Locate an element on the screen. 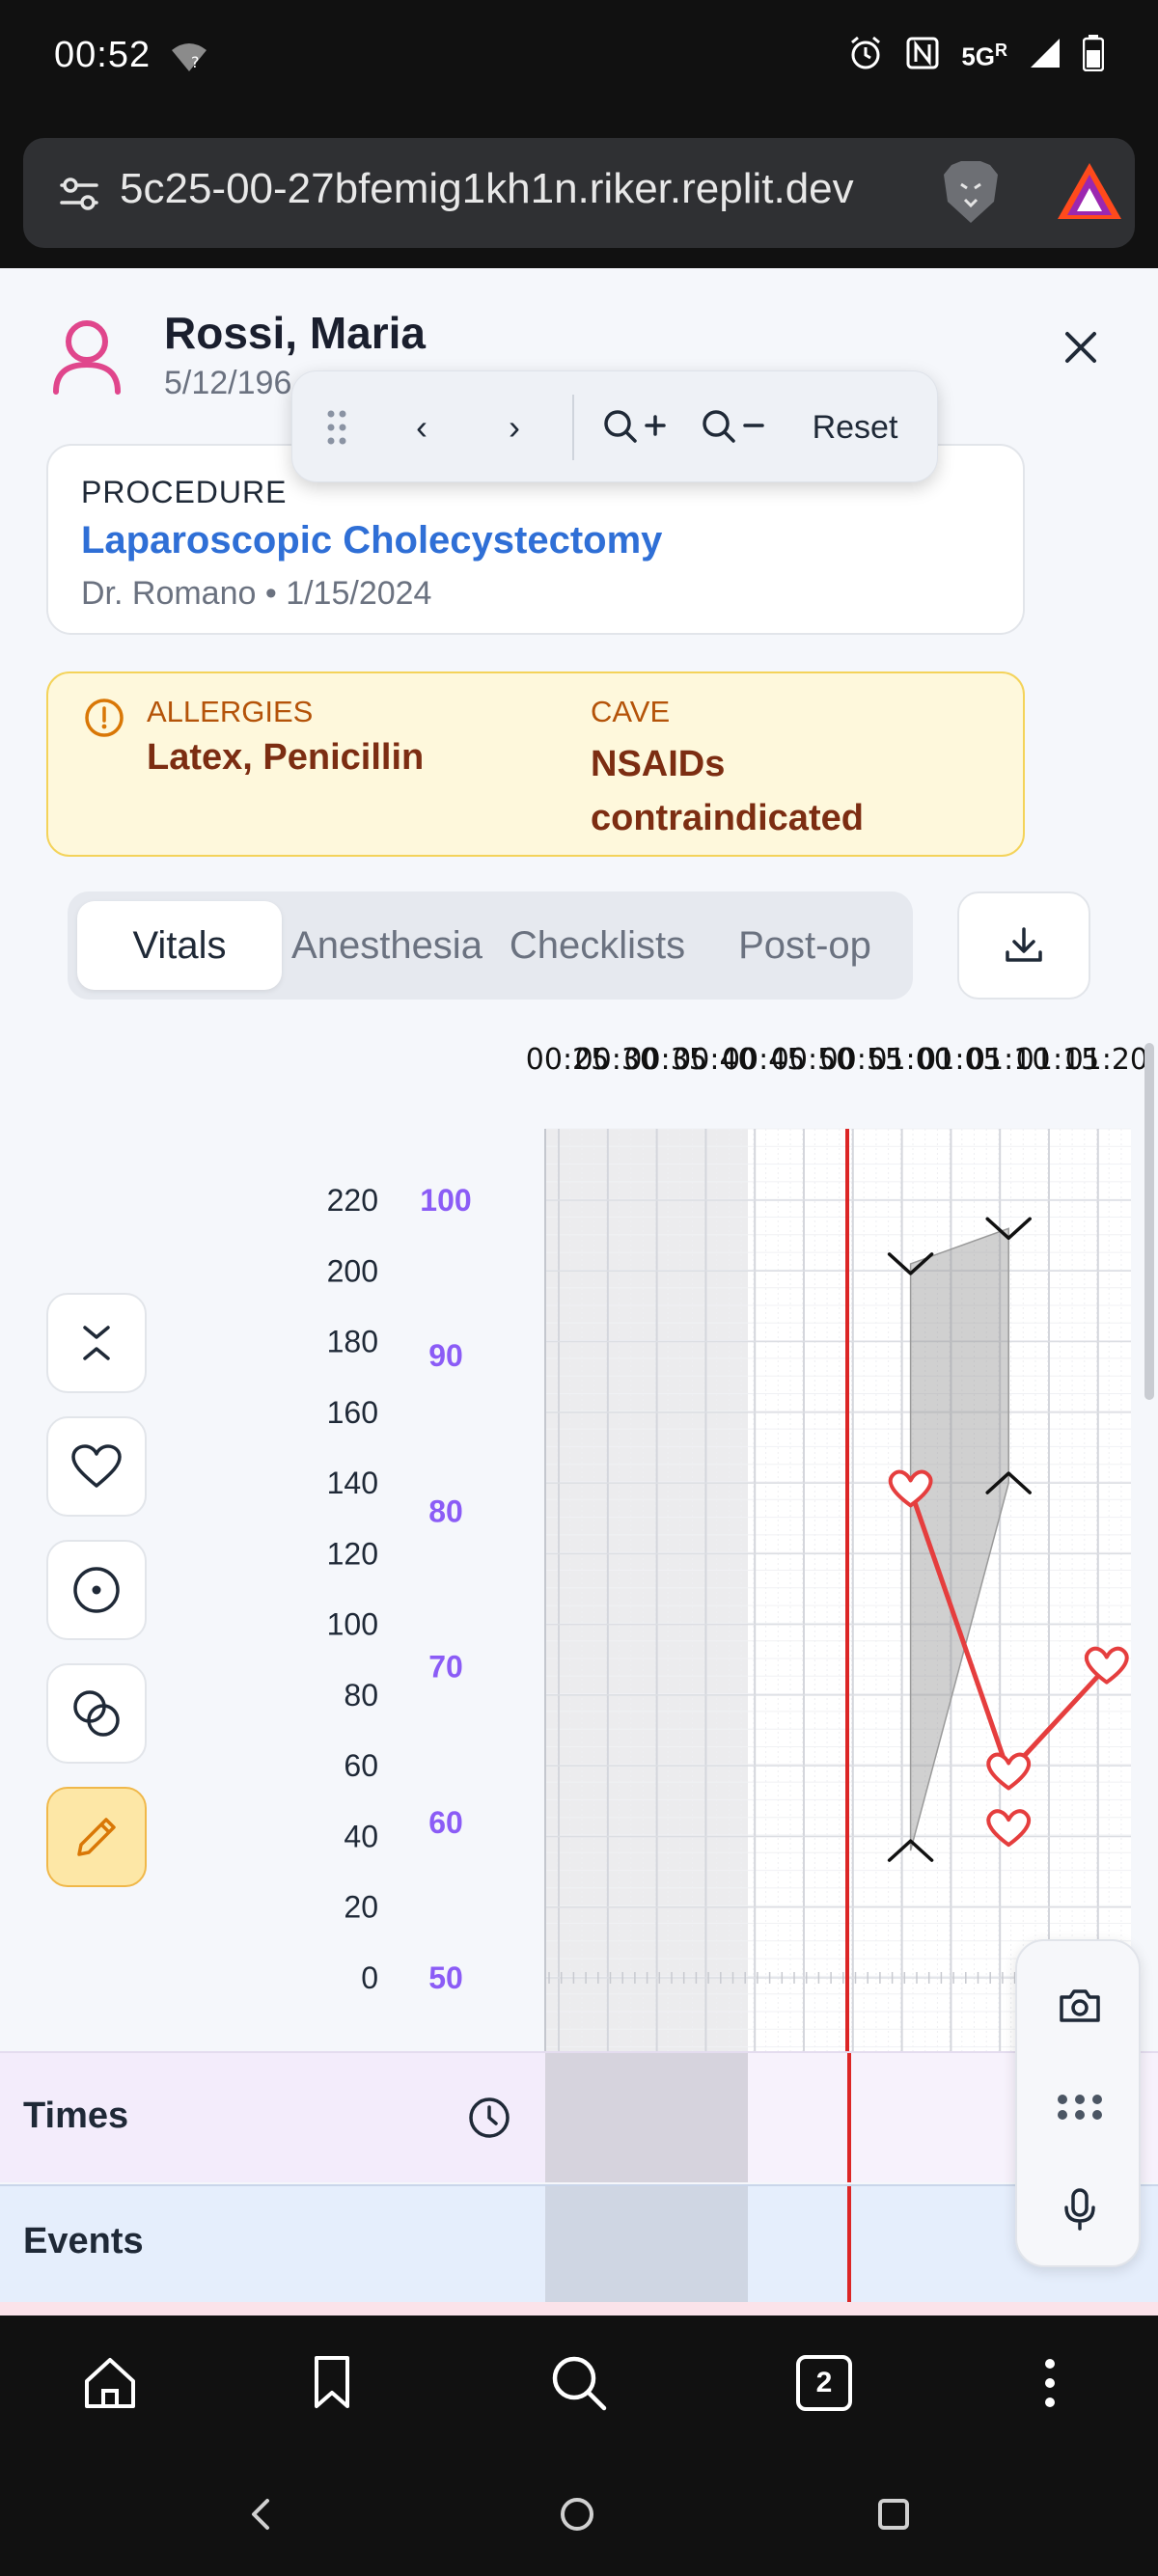 This screenshot has height=2576, width=1158. target-icon is located at coordinates (96, 1590).